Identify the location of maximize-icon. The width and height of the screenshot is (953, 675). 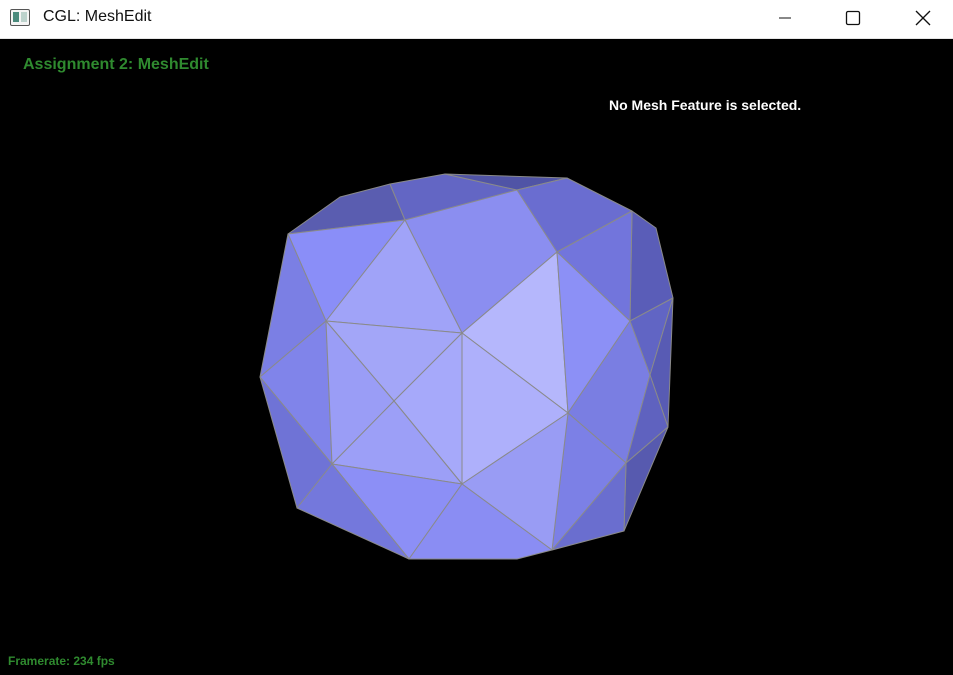
(853, 18).